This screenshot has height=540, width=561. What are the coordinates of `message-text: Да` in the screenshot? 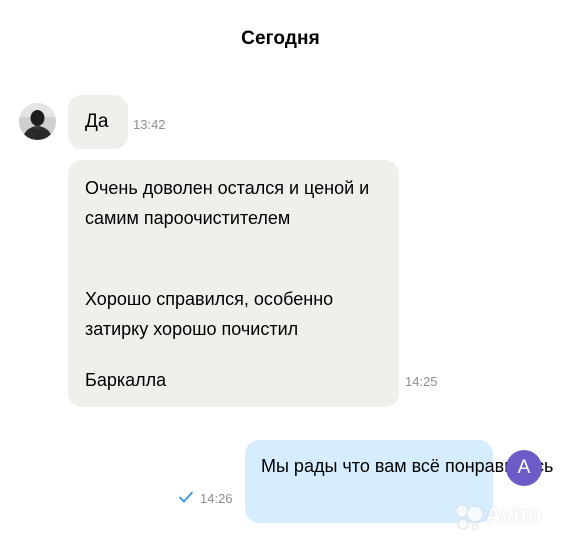 It's located at (97, 121).